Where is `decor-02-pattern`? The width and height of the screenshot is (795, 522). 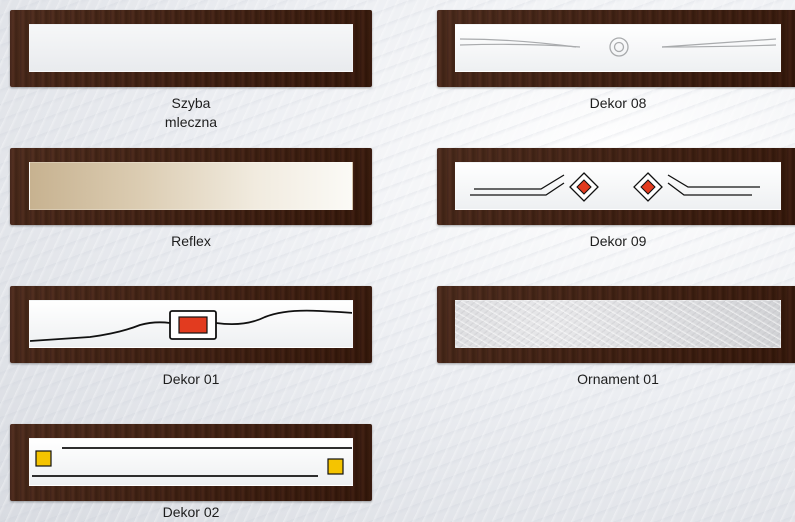 decor-02-pattern is located at coordinates (192, 462).